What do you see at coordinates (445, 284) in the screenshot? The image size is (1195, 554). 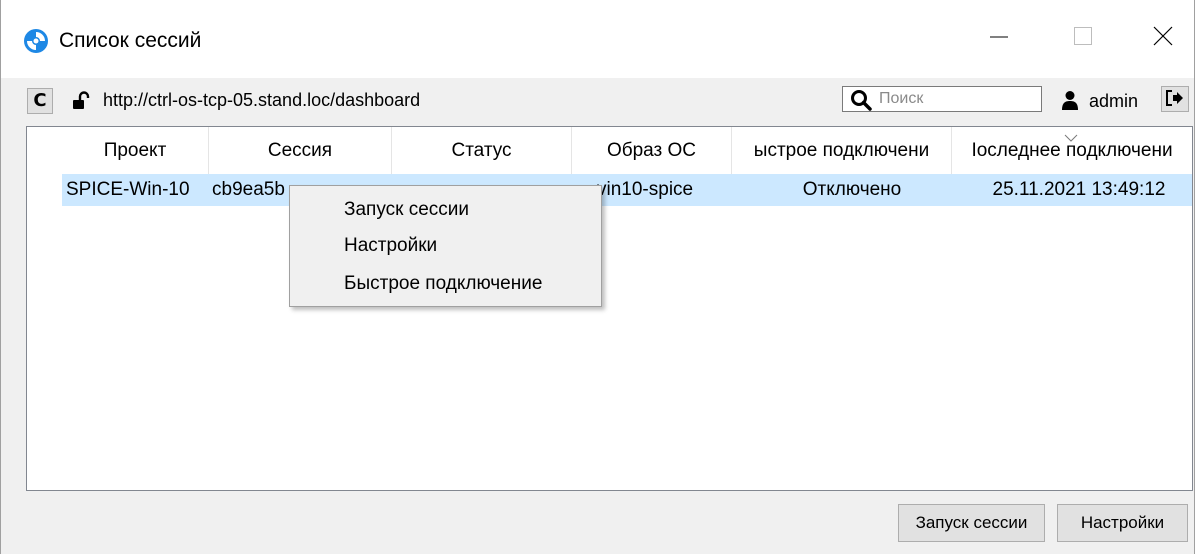 I see `menu-item-quick-connect: Быстрое подключение` at bounding box center [445, 284].